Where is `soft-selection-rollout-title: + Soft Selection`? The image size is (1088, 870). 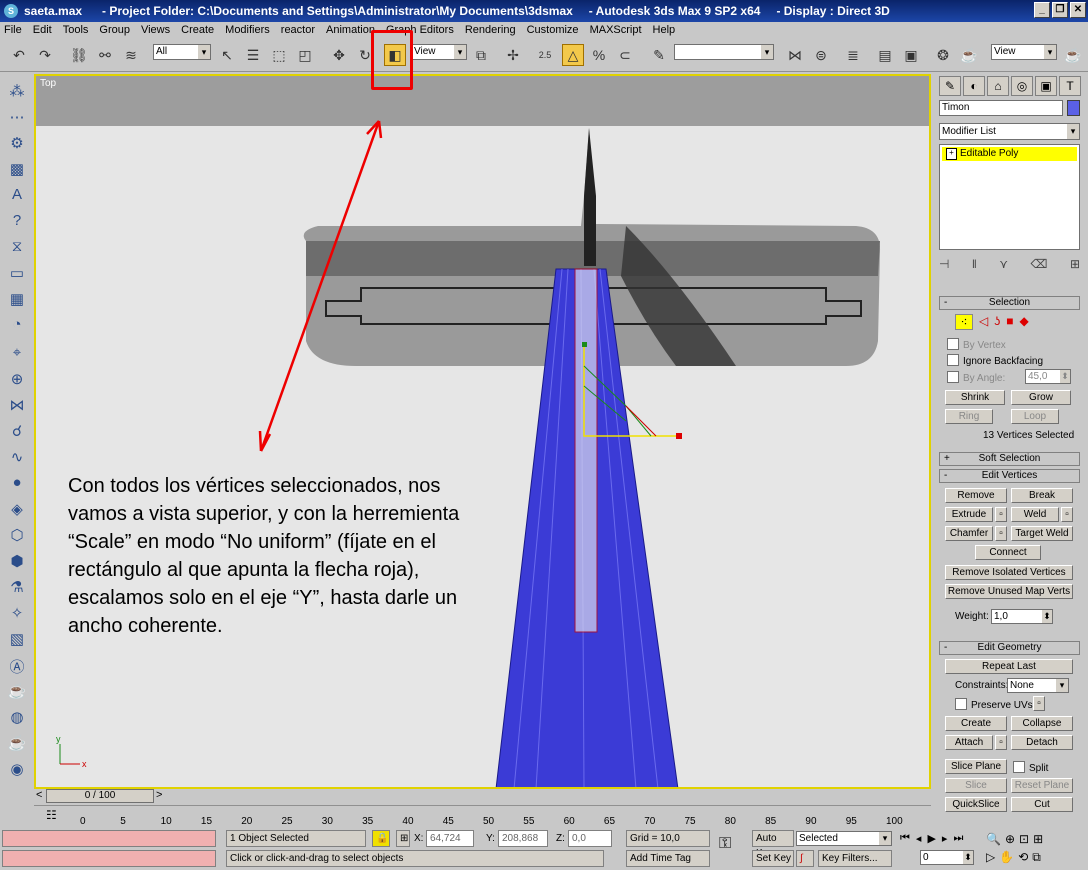 soft-selection-rollout-title: + Soft Selection is located at coordinates (1009, 459).